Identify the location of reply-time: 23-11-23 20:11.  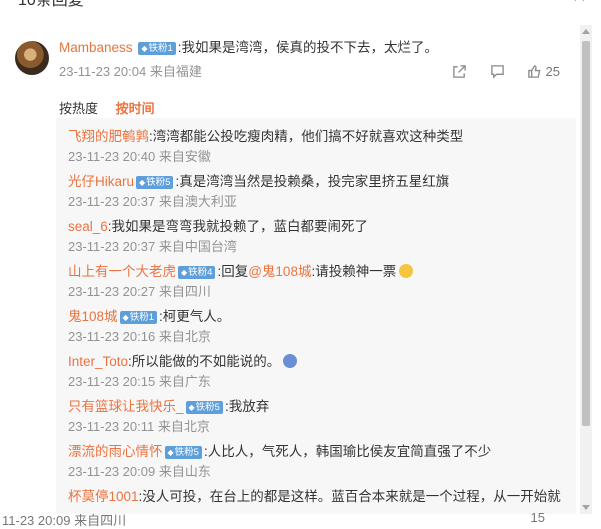
(111, 426).